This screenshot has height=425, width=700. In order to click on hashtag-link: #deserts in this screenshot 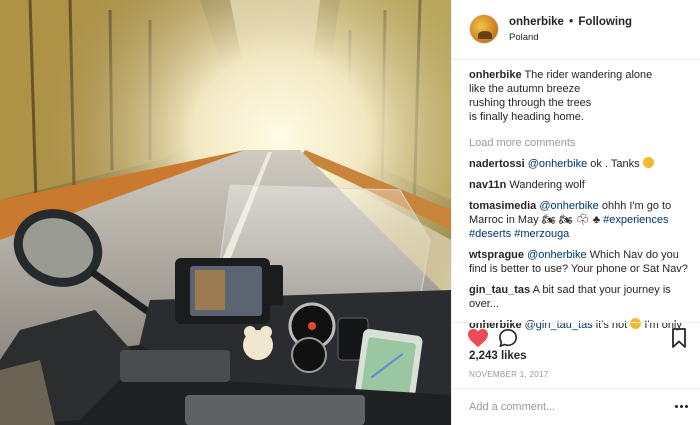, I will do `click(490, 234)`.